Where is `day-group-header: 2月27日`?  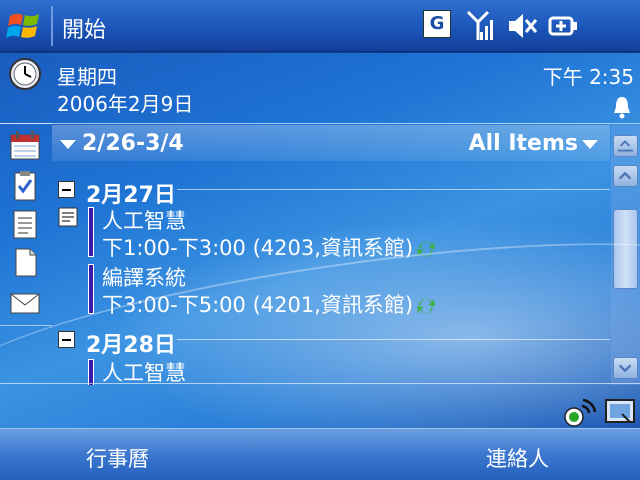
day-group-header: 2月27日 is located at coordinates (331, 191).